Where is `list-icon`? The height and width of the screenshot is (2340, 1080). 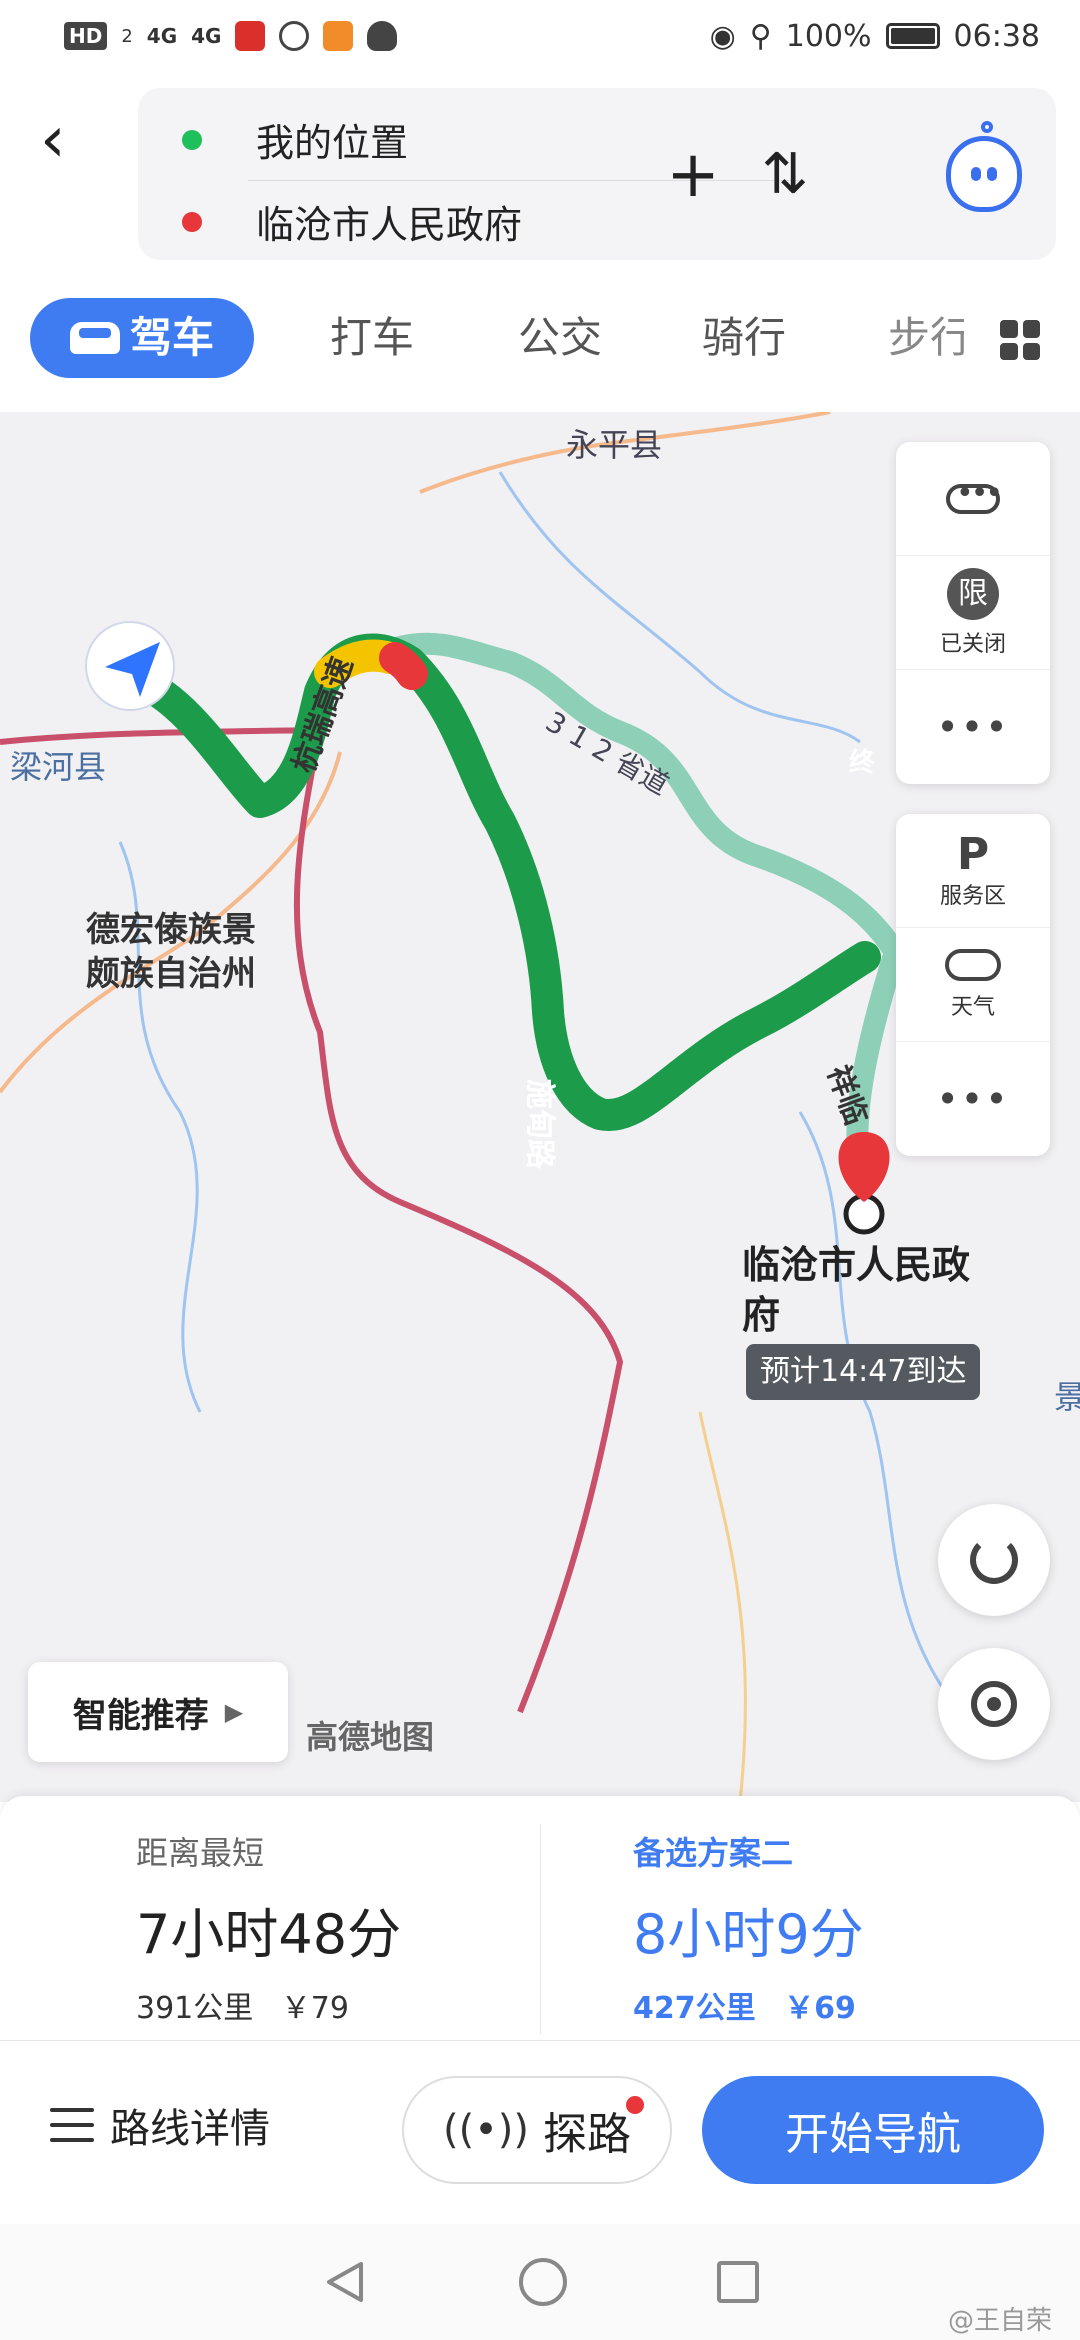
list-icon is located at coordinates (72, 2125).